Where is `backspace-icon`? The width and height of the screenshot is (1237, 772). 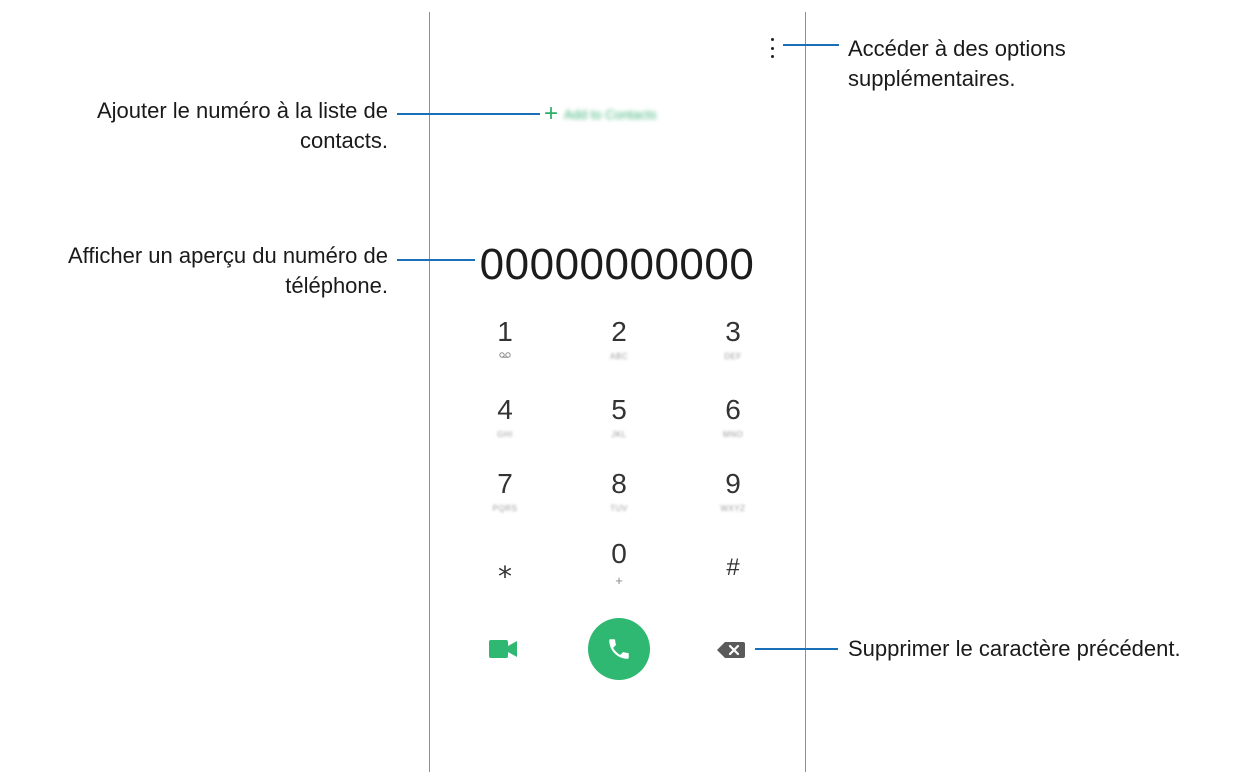 backspace-icon is located at coordinates (731, 650).